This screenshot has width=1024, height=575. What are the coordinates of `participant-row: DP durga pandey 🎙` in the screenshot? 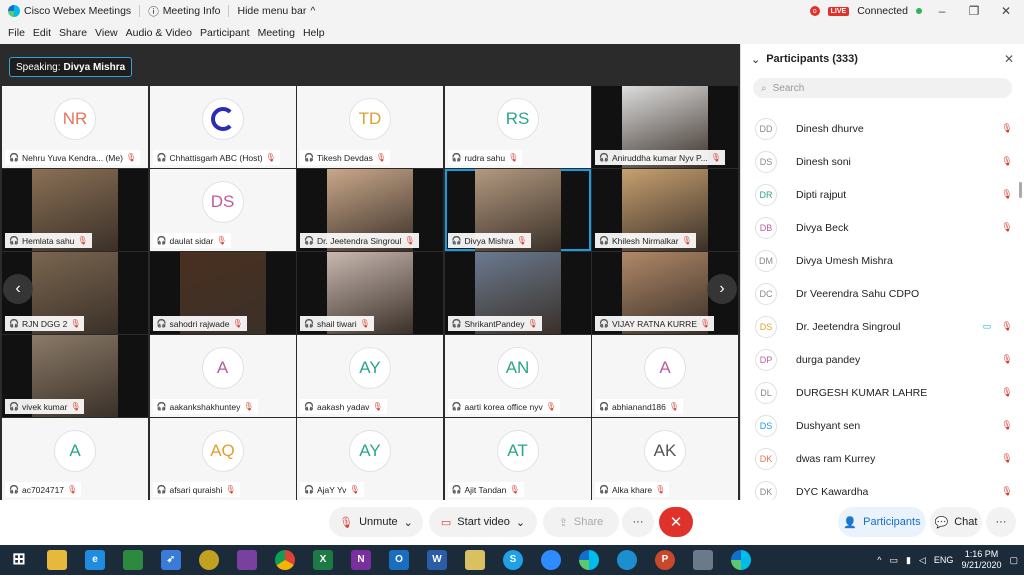 It's located at (881, 359).